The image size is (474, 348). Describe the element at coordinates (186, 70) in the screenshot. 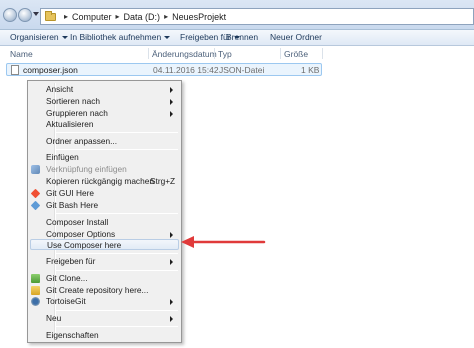

I see `file-date: 04.11.2016 15:42` at that location.